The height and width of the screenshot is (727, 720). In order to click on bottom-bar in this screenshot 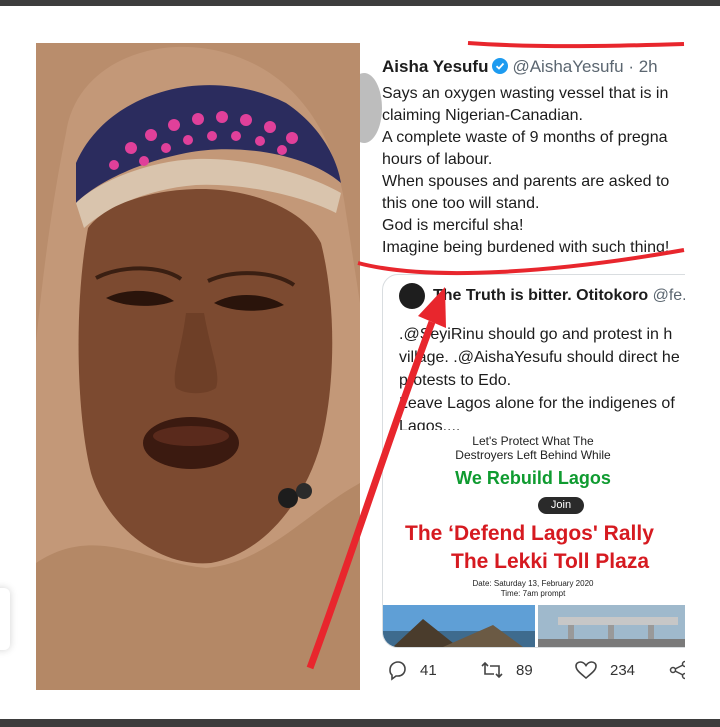, I will do `click(360, 723)`.